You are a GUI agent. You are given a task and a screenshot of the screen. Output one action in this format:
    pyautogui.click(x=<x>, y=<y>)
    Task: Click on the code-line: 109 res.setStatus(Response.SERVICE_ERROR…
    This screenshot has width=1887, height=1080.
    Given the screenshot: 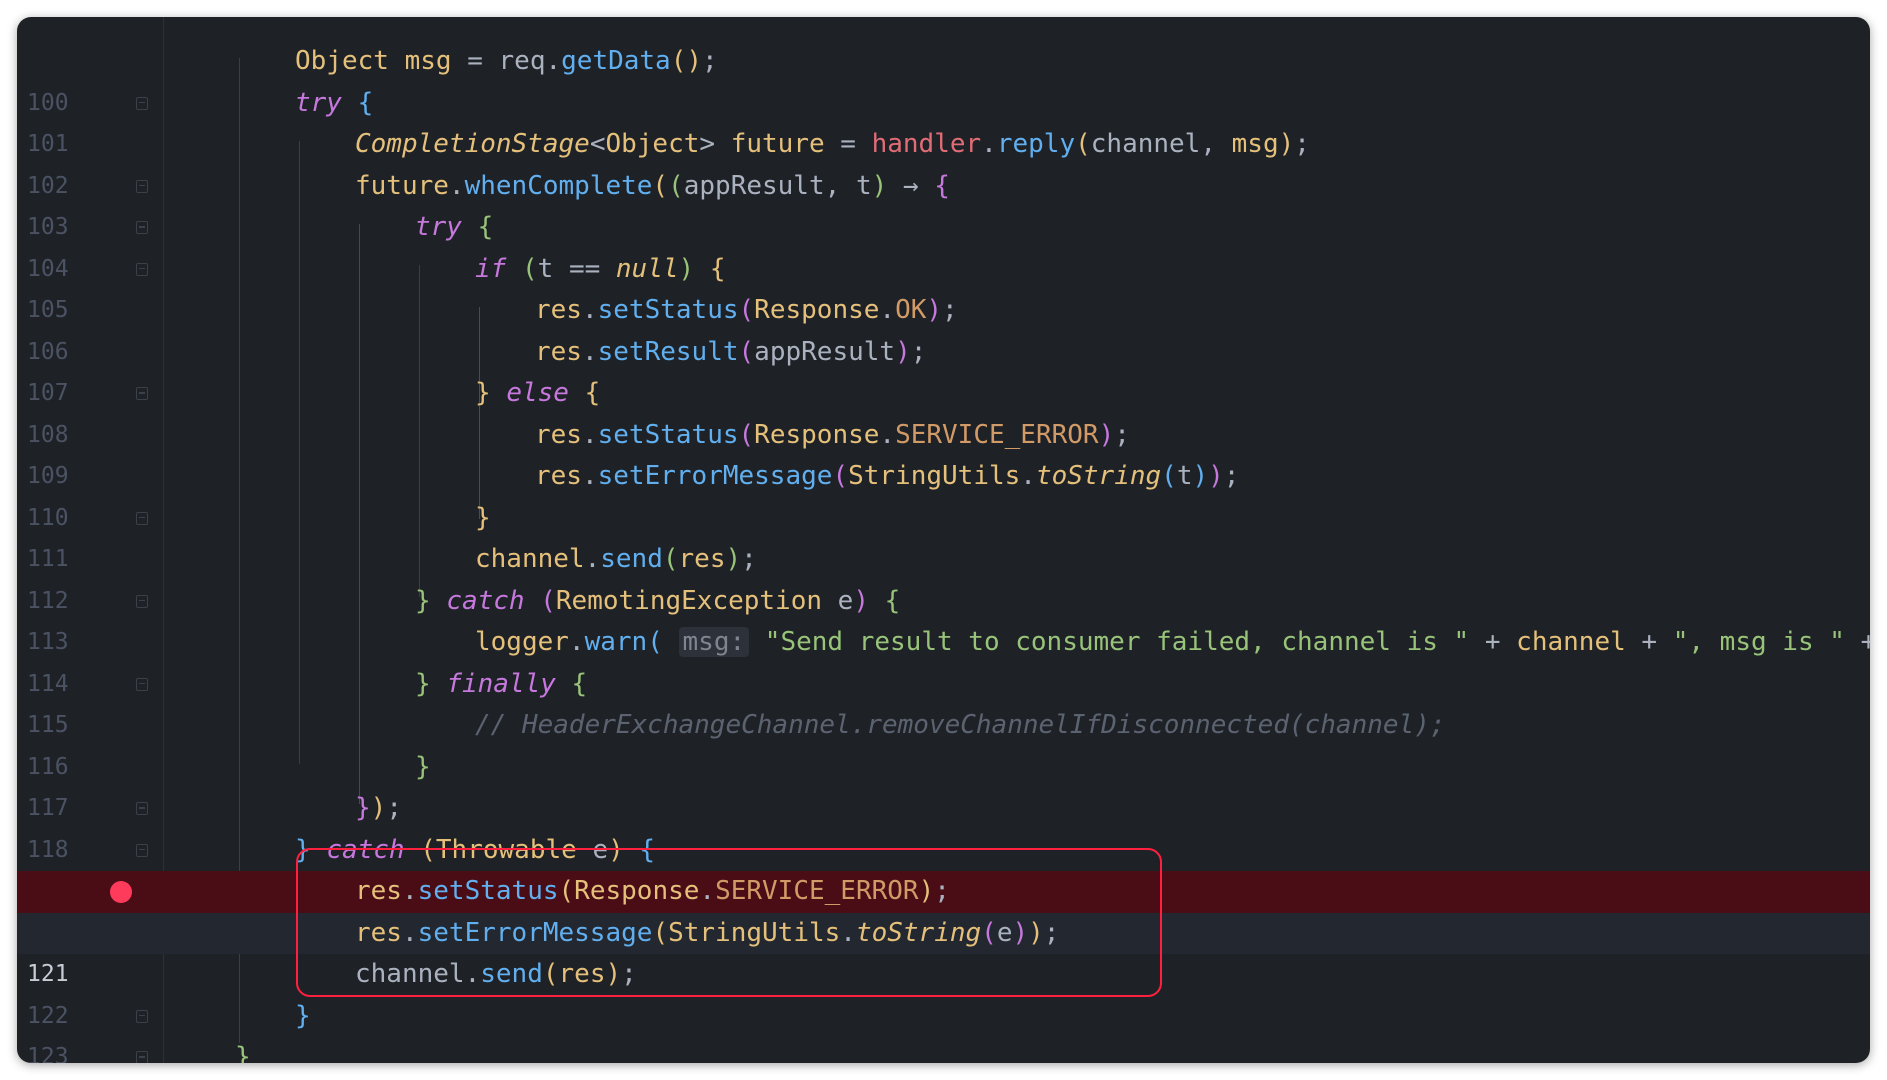 What is the action you would take?
    pyautogui.click(x=943, y=452)
    